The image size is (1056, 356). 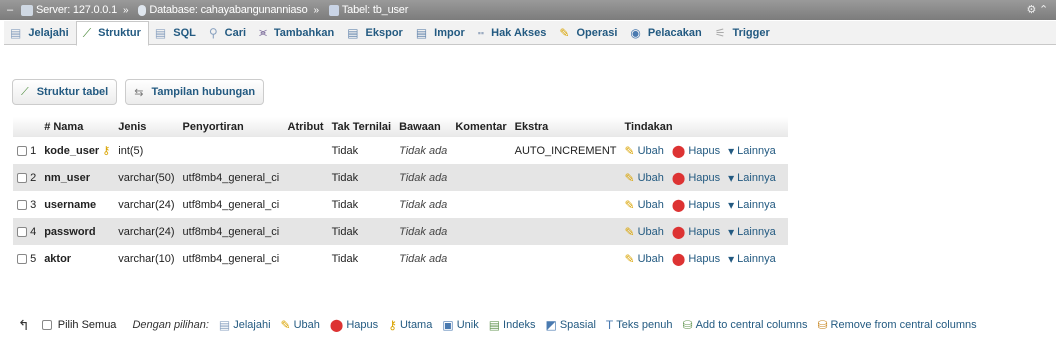 I want to click on header-default: Bawaan, so click(x=423, y=127).